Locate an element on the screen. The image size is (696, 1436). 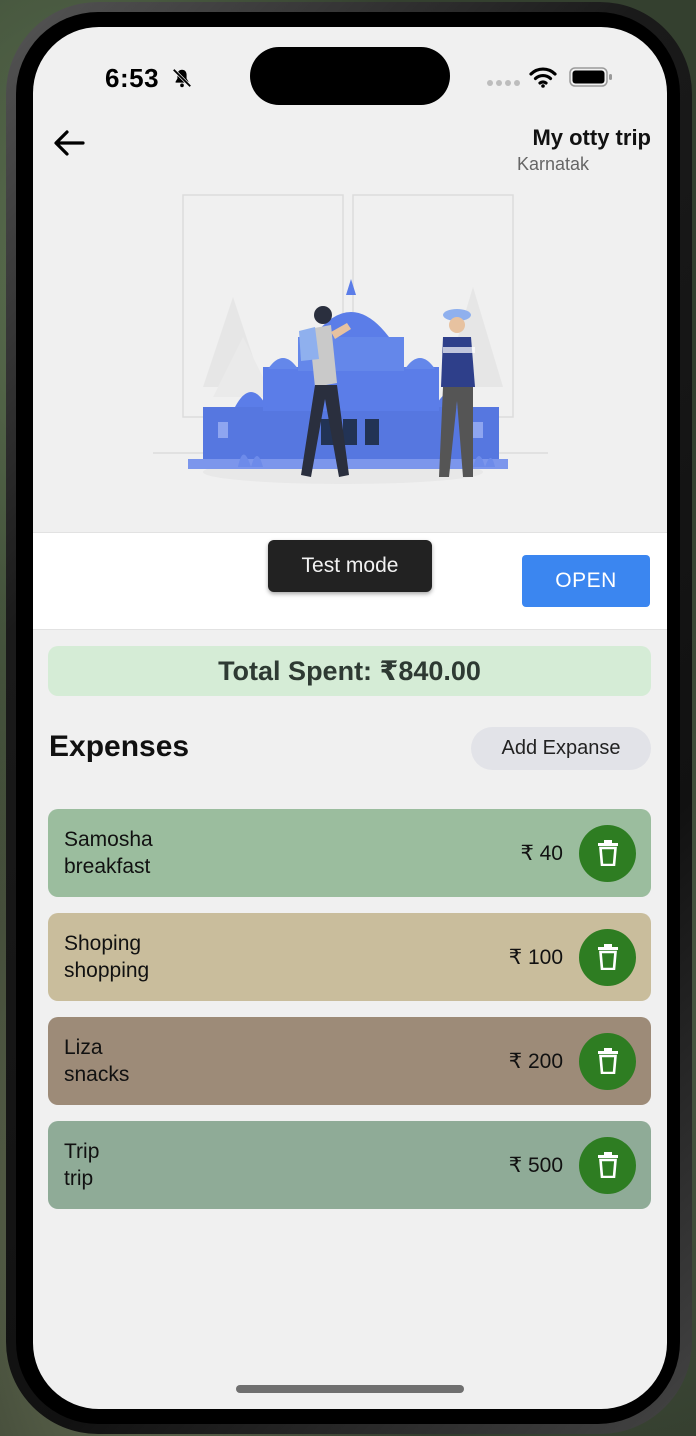
expense-amount: ₹ 500 is located at coordinates (535, 1165).